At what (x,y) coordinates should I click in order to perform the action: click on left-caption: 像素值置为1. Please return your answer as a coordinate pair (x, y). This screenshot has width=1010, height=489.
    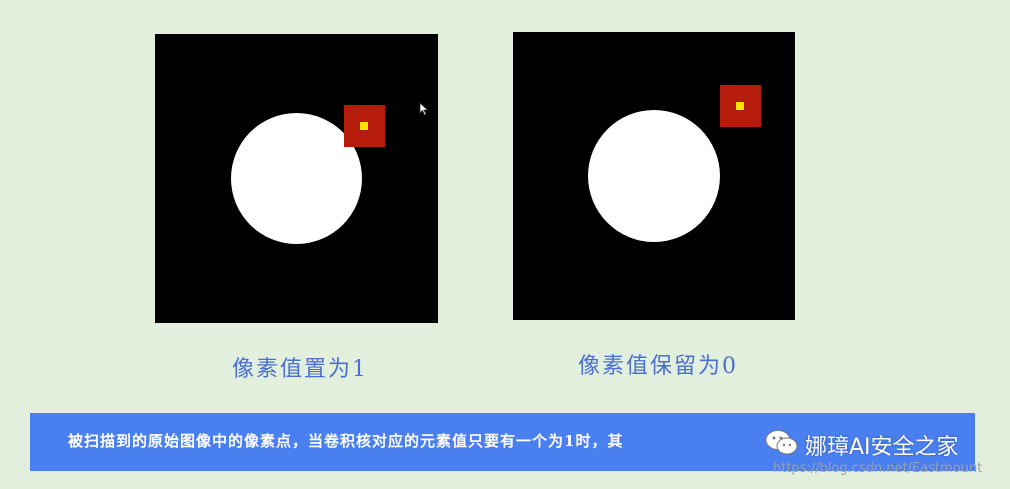
    Looking at the image, I should click on (300, 369).